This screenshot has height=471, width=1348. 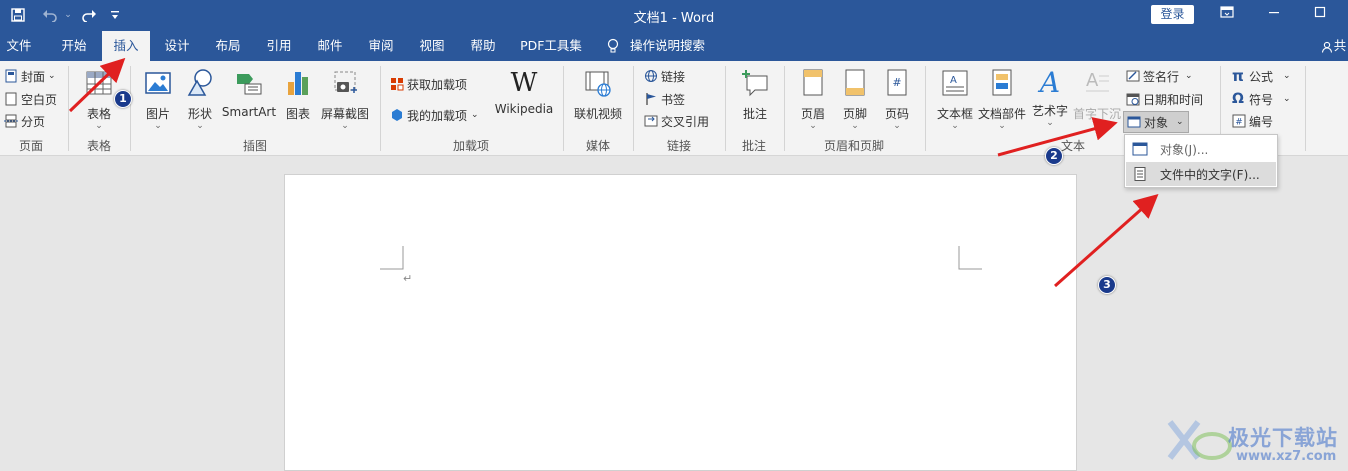 What do you see at coordinates (1106, 241) in the screenshot?
I see `arrow-to-text-from-file` at bounding box center [1106, 241].